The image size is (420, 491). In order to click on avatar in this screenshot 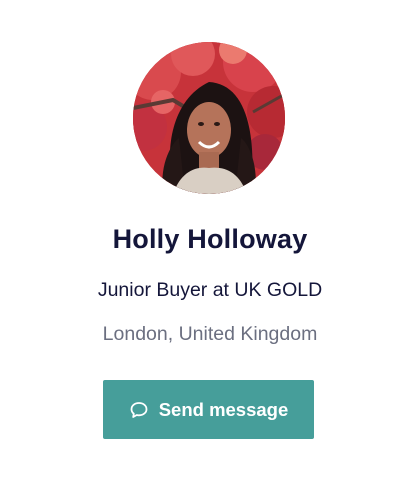, I will do `click(209, 118)`.